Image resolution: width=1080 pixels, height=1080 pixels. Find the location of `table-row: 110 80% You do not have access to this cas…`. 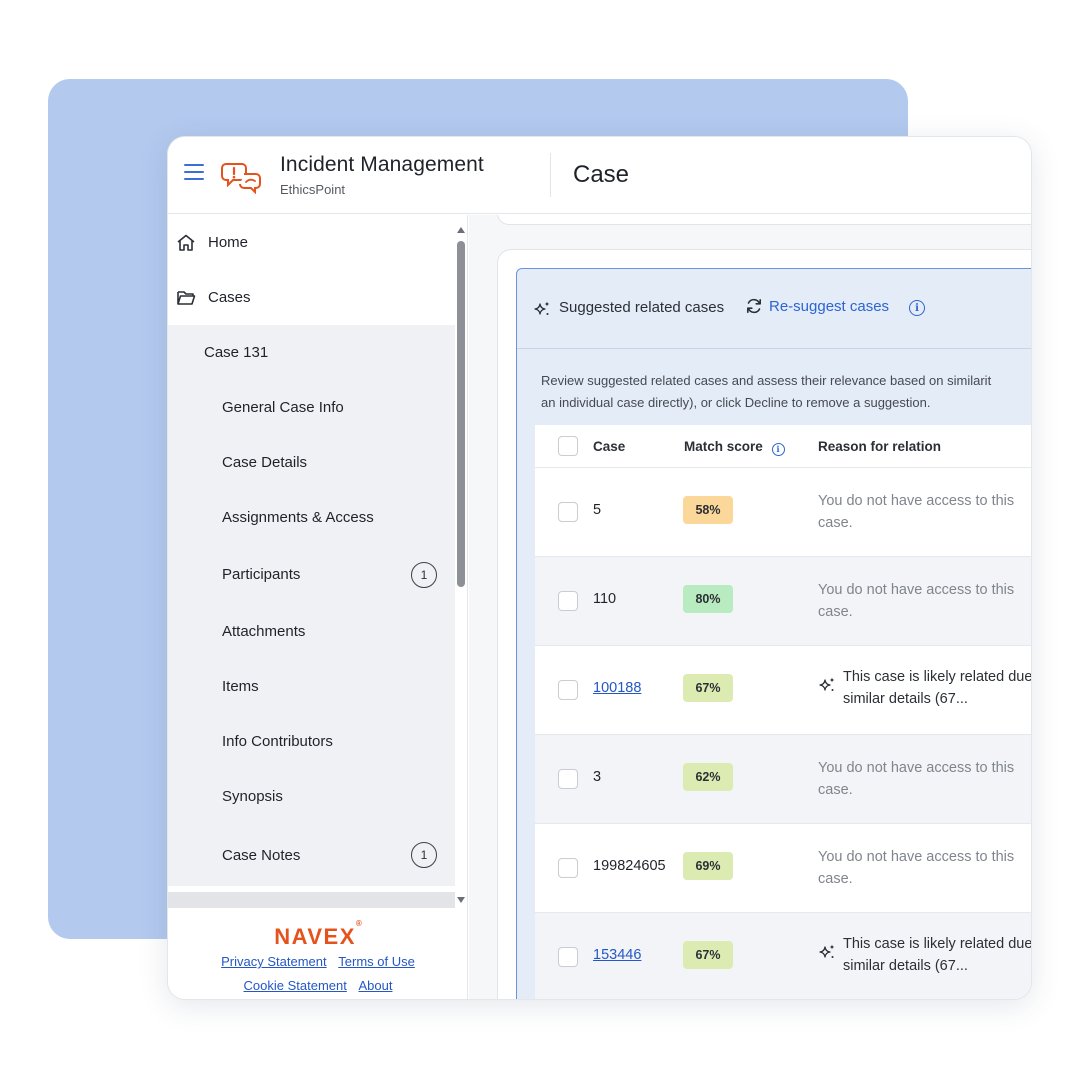

table-row: 110 80% You do not have access to this cas… is located at coordinates (783, 601).